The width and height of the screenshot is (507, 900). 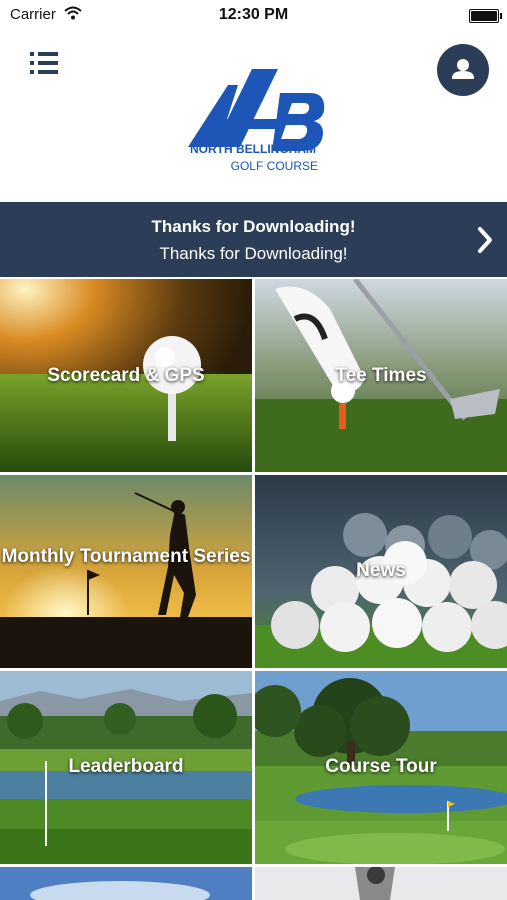 What do you see at coordinates (253, 149) in the screenshot?
I see `logo-name-line1: NORTH BELLINGHAM` at bounding box center [253, 149].